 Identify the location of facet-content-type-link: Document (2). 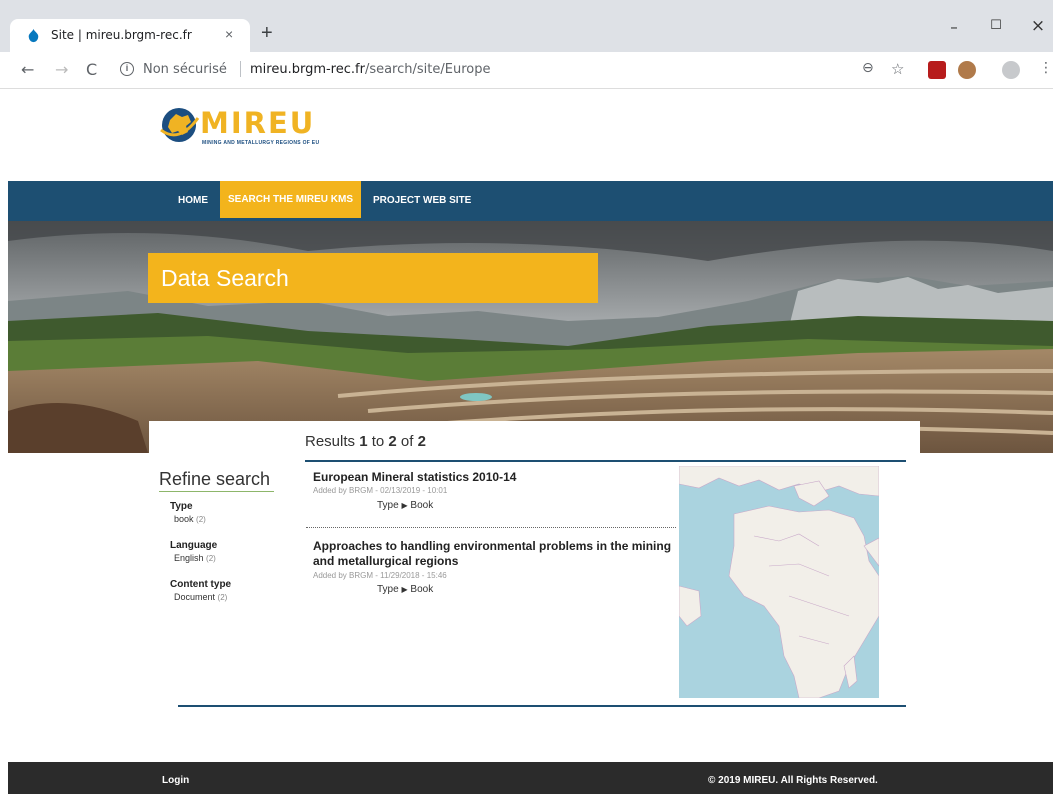
(200, 597).